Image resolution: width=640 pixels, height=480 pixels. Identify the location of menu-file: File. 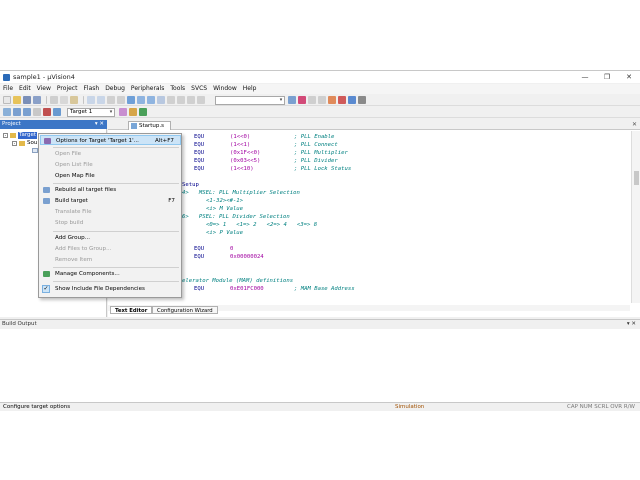
(8, 89).